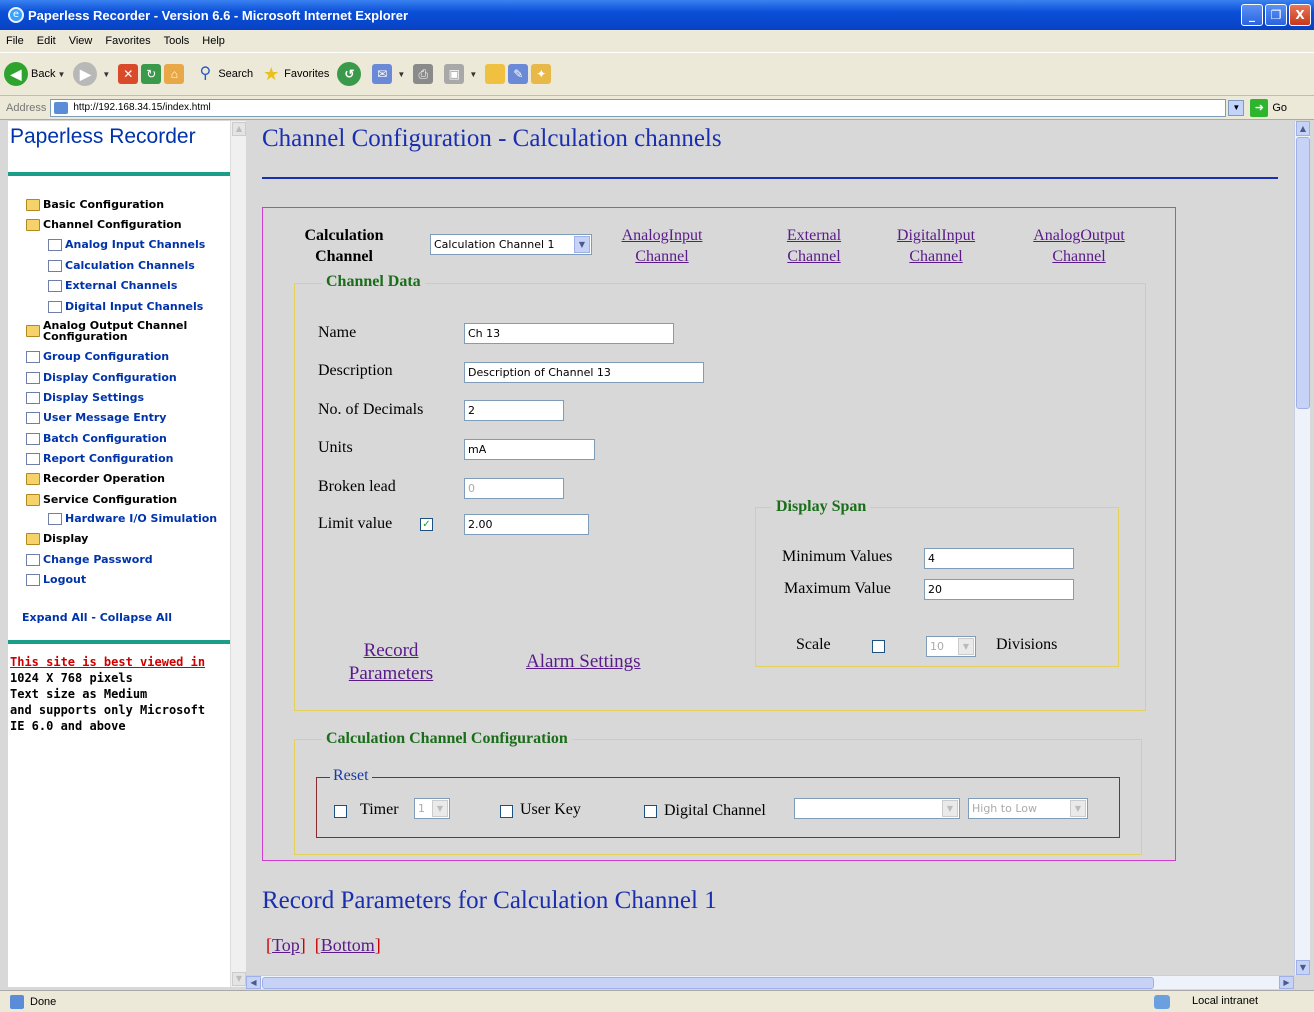  What do you see at coordinates (150, 519) in the screenshot?
I see `sidebar-item-hardware-io-simulation: Hardware I/O Simulation` at bounding box center [150, 519].